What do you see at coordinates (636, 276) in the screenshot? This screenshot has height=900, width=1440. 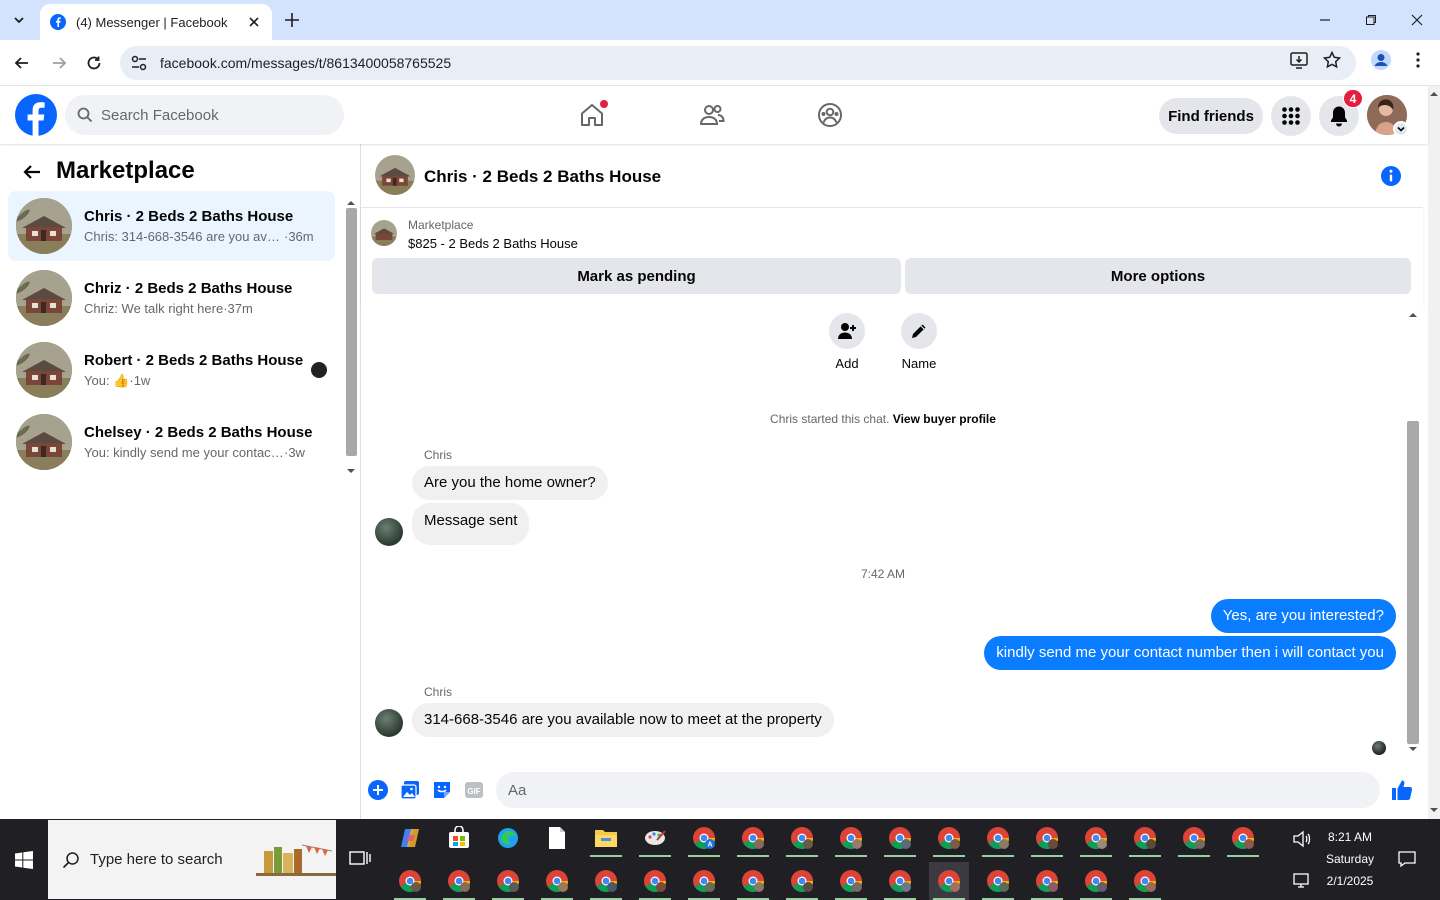 I see `mark-as-pending-button: Mark as pending` at bounding box center [636, 276].